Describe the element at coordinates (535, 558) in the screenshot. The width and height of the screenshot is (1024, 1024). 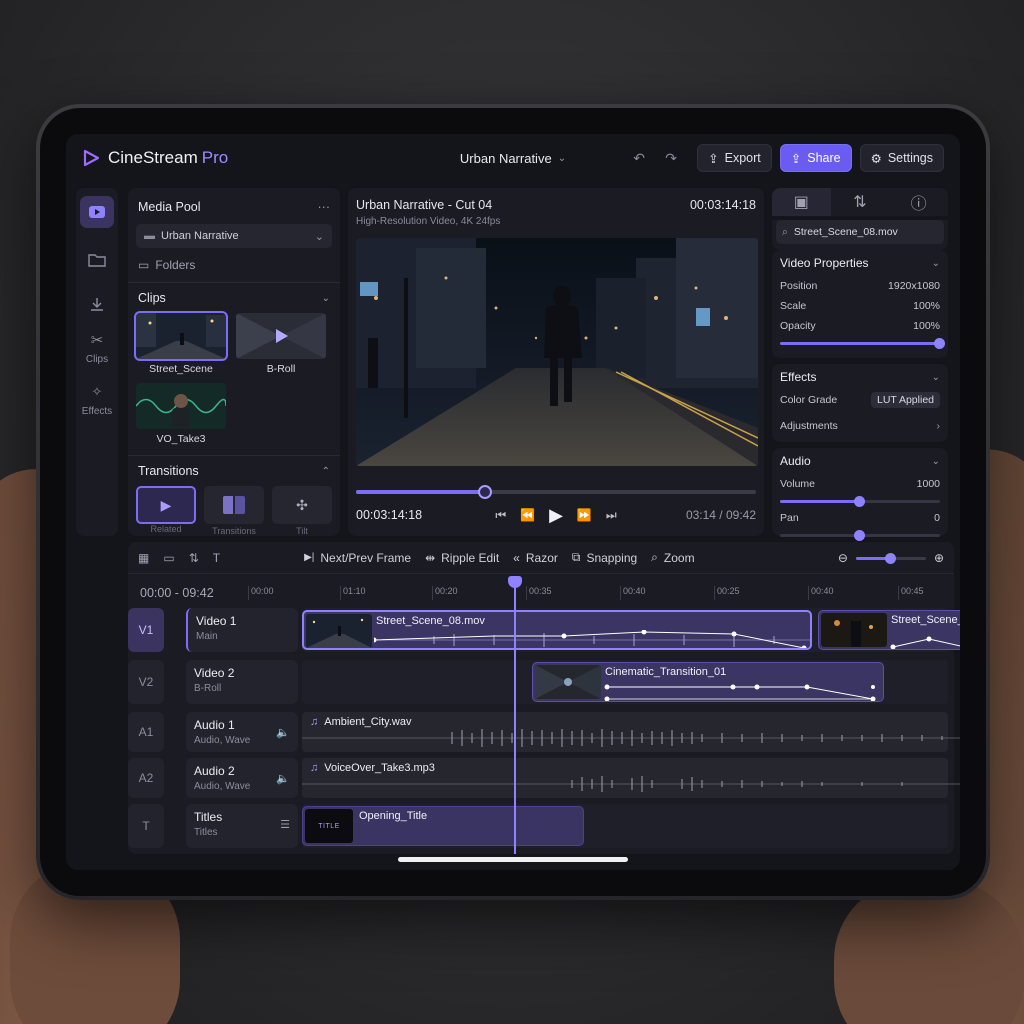
I see `razor-button: « Razor` at that location.